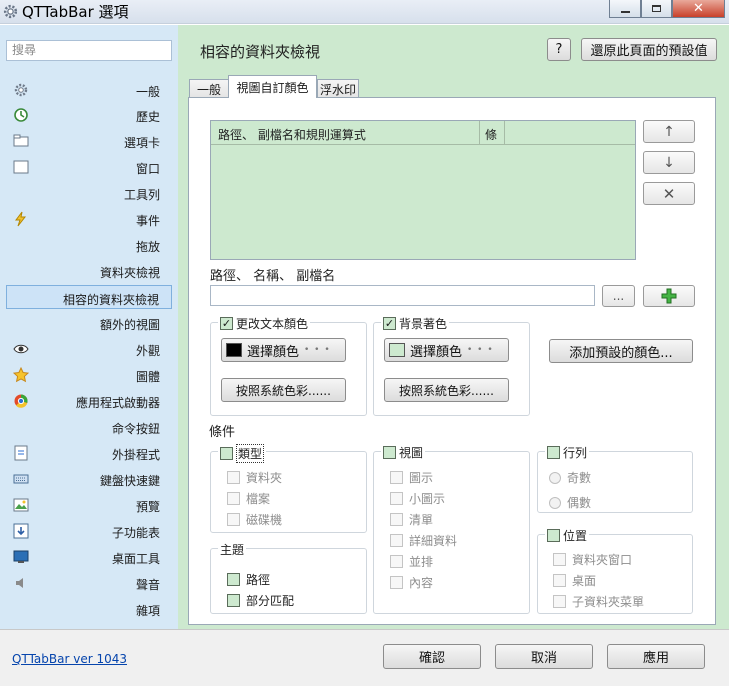 The height and width of the screenshot is (686, 729). I want to click on option-label: 部分匹配, so click(270, 601).